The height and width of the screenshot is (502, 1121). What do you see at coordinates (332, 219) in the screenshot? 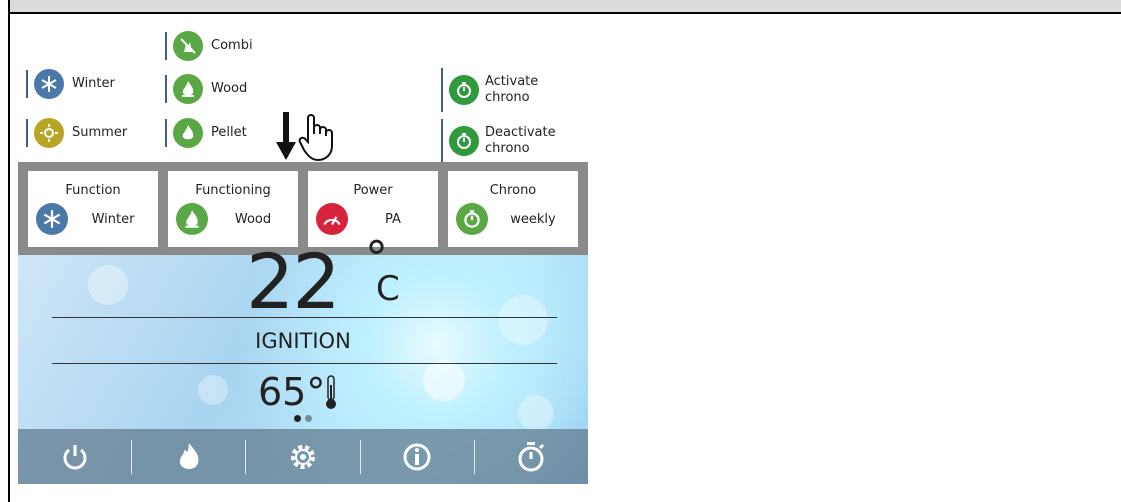
I see `gauge-icon` at bounding box center [332, 219].